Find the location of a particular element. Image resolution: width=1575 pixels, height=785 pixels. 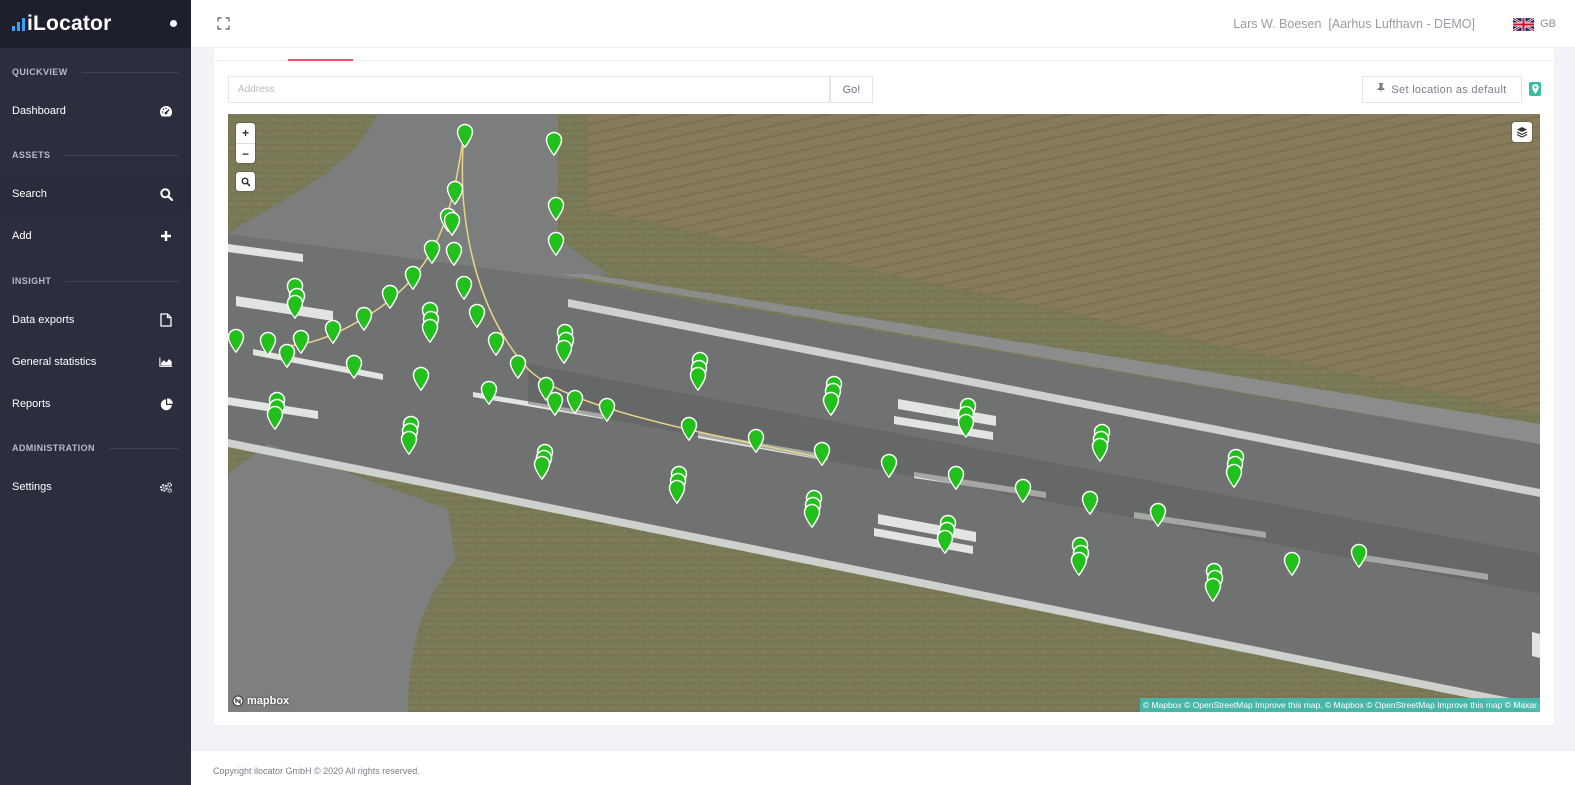

layers-icon is located at coordinates (1522, 132).